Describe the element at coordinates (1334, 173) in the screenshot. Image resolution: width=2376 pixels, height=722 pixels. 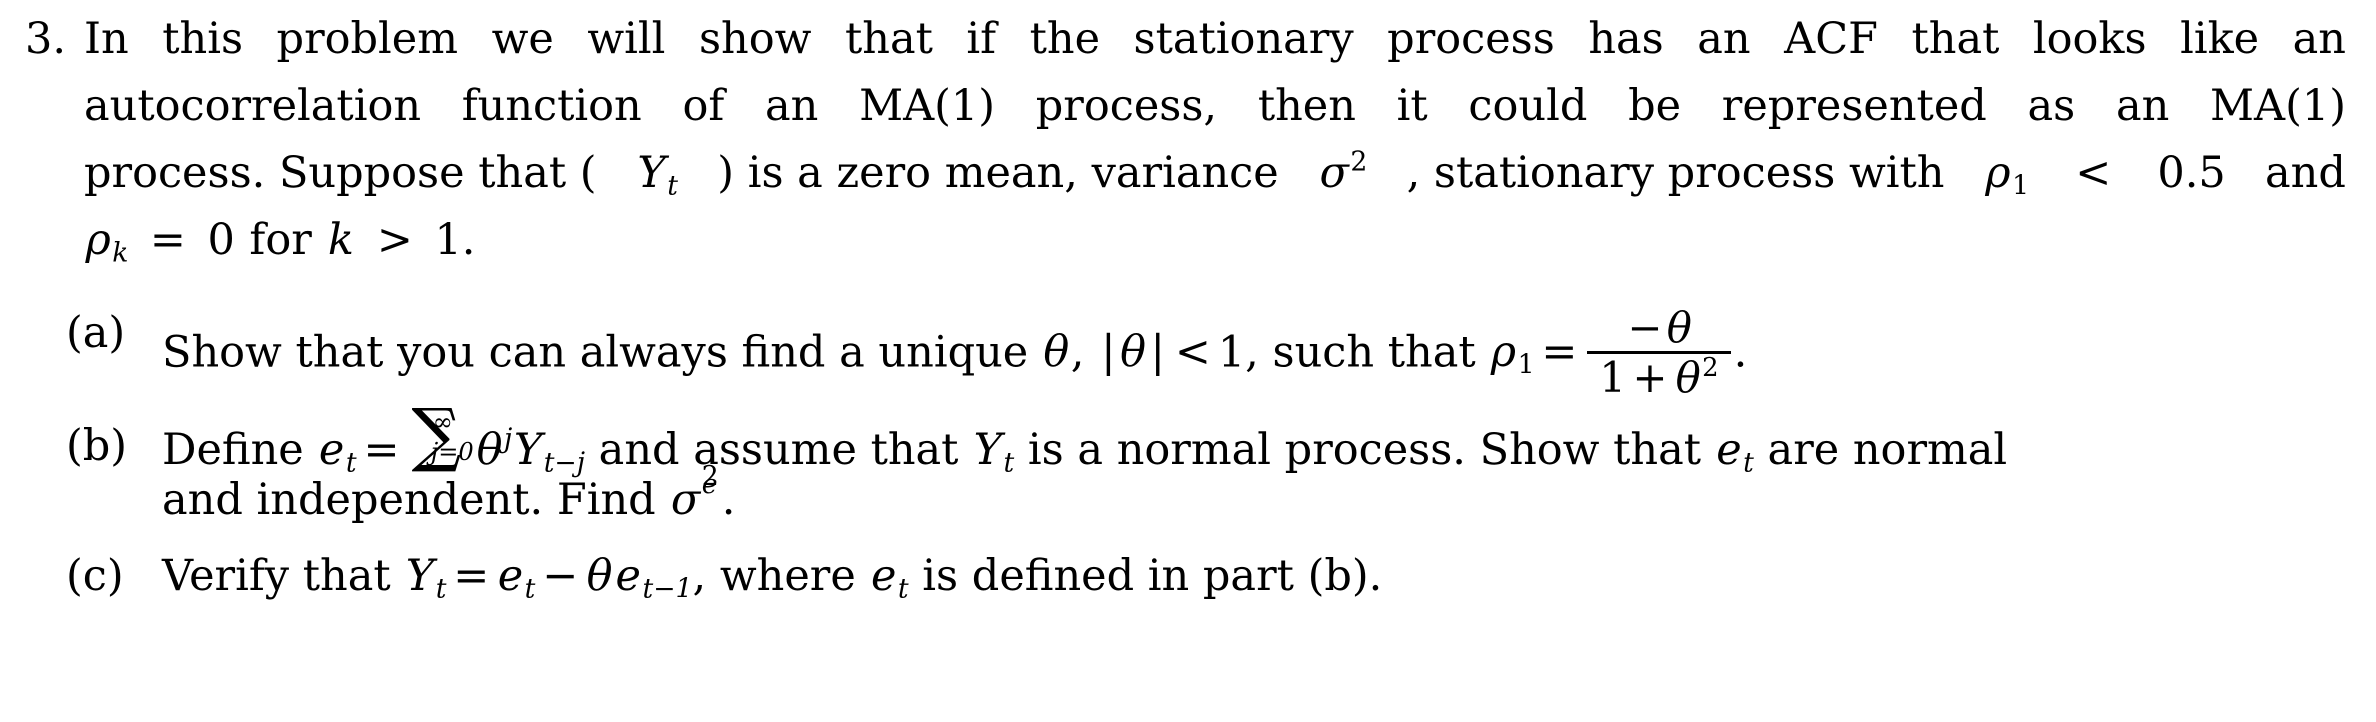
I see `variable-sigma: σ` at that location.